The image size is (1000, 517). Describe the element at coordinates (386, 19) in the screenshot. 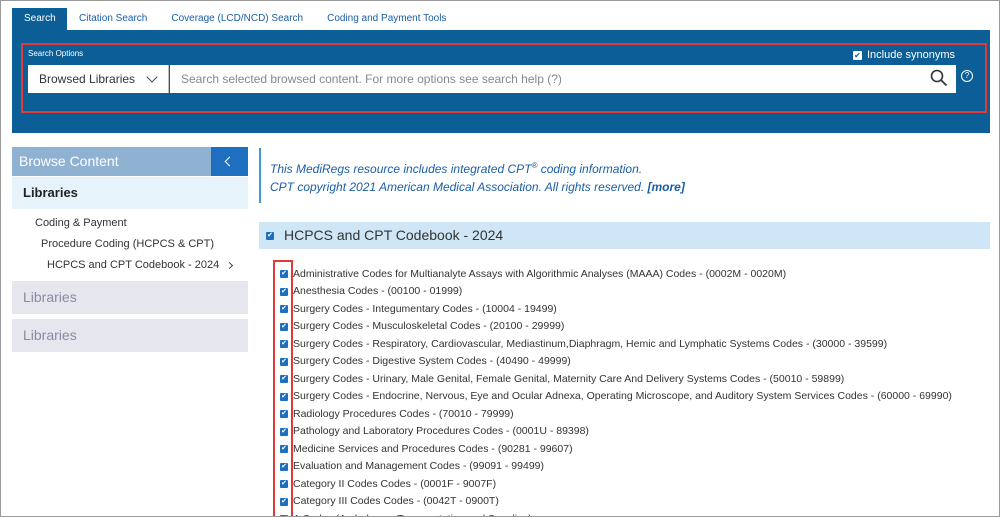

I see `tab-coding-payment-tools: Coding and Payment Tools` at that location.